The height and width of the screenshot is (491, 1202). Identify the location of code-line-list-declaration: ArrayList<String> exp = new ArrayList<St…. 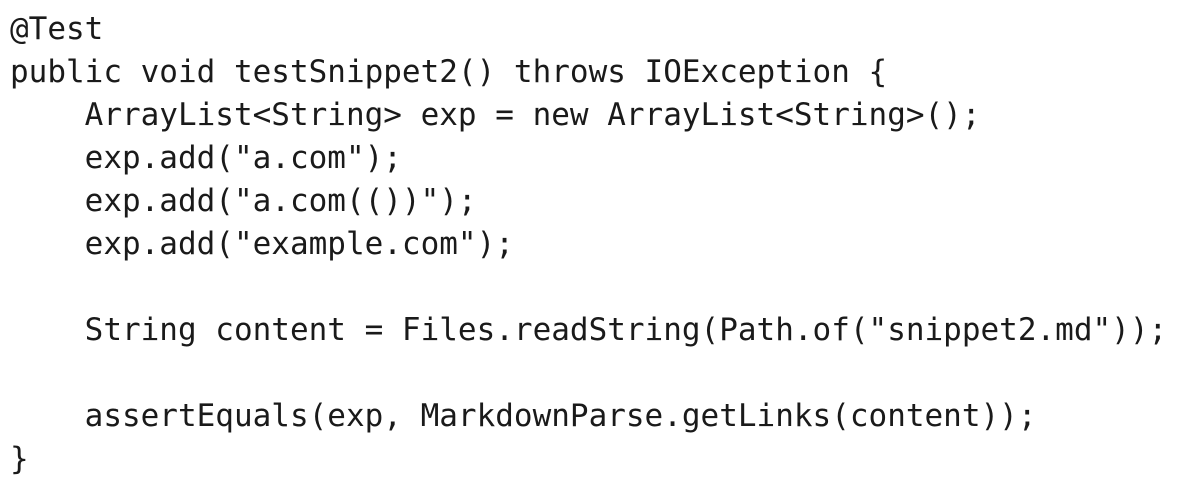
(495, 115).